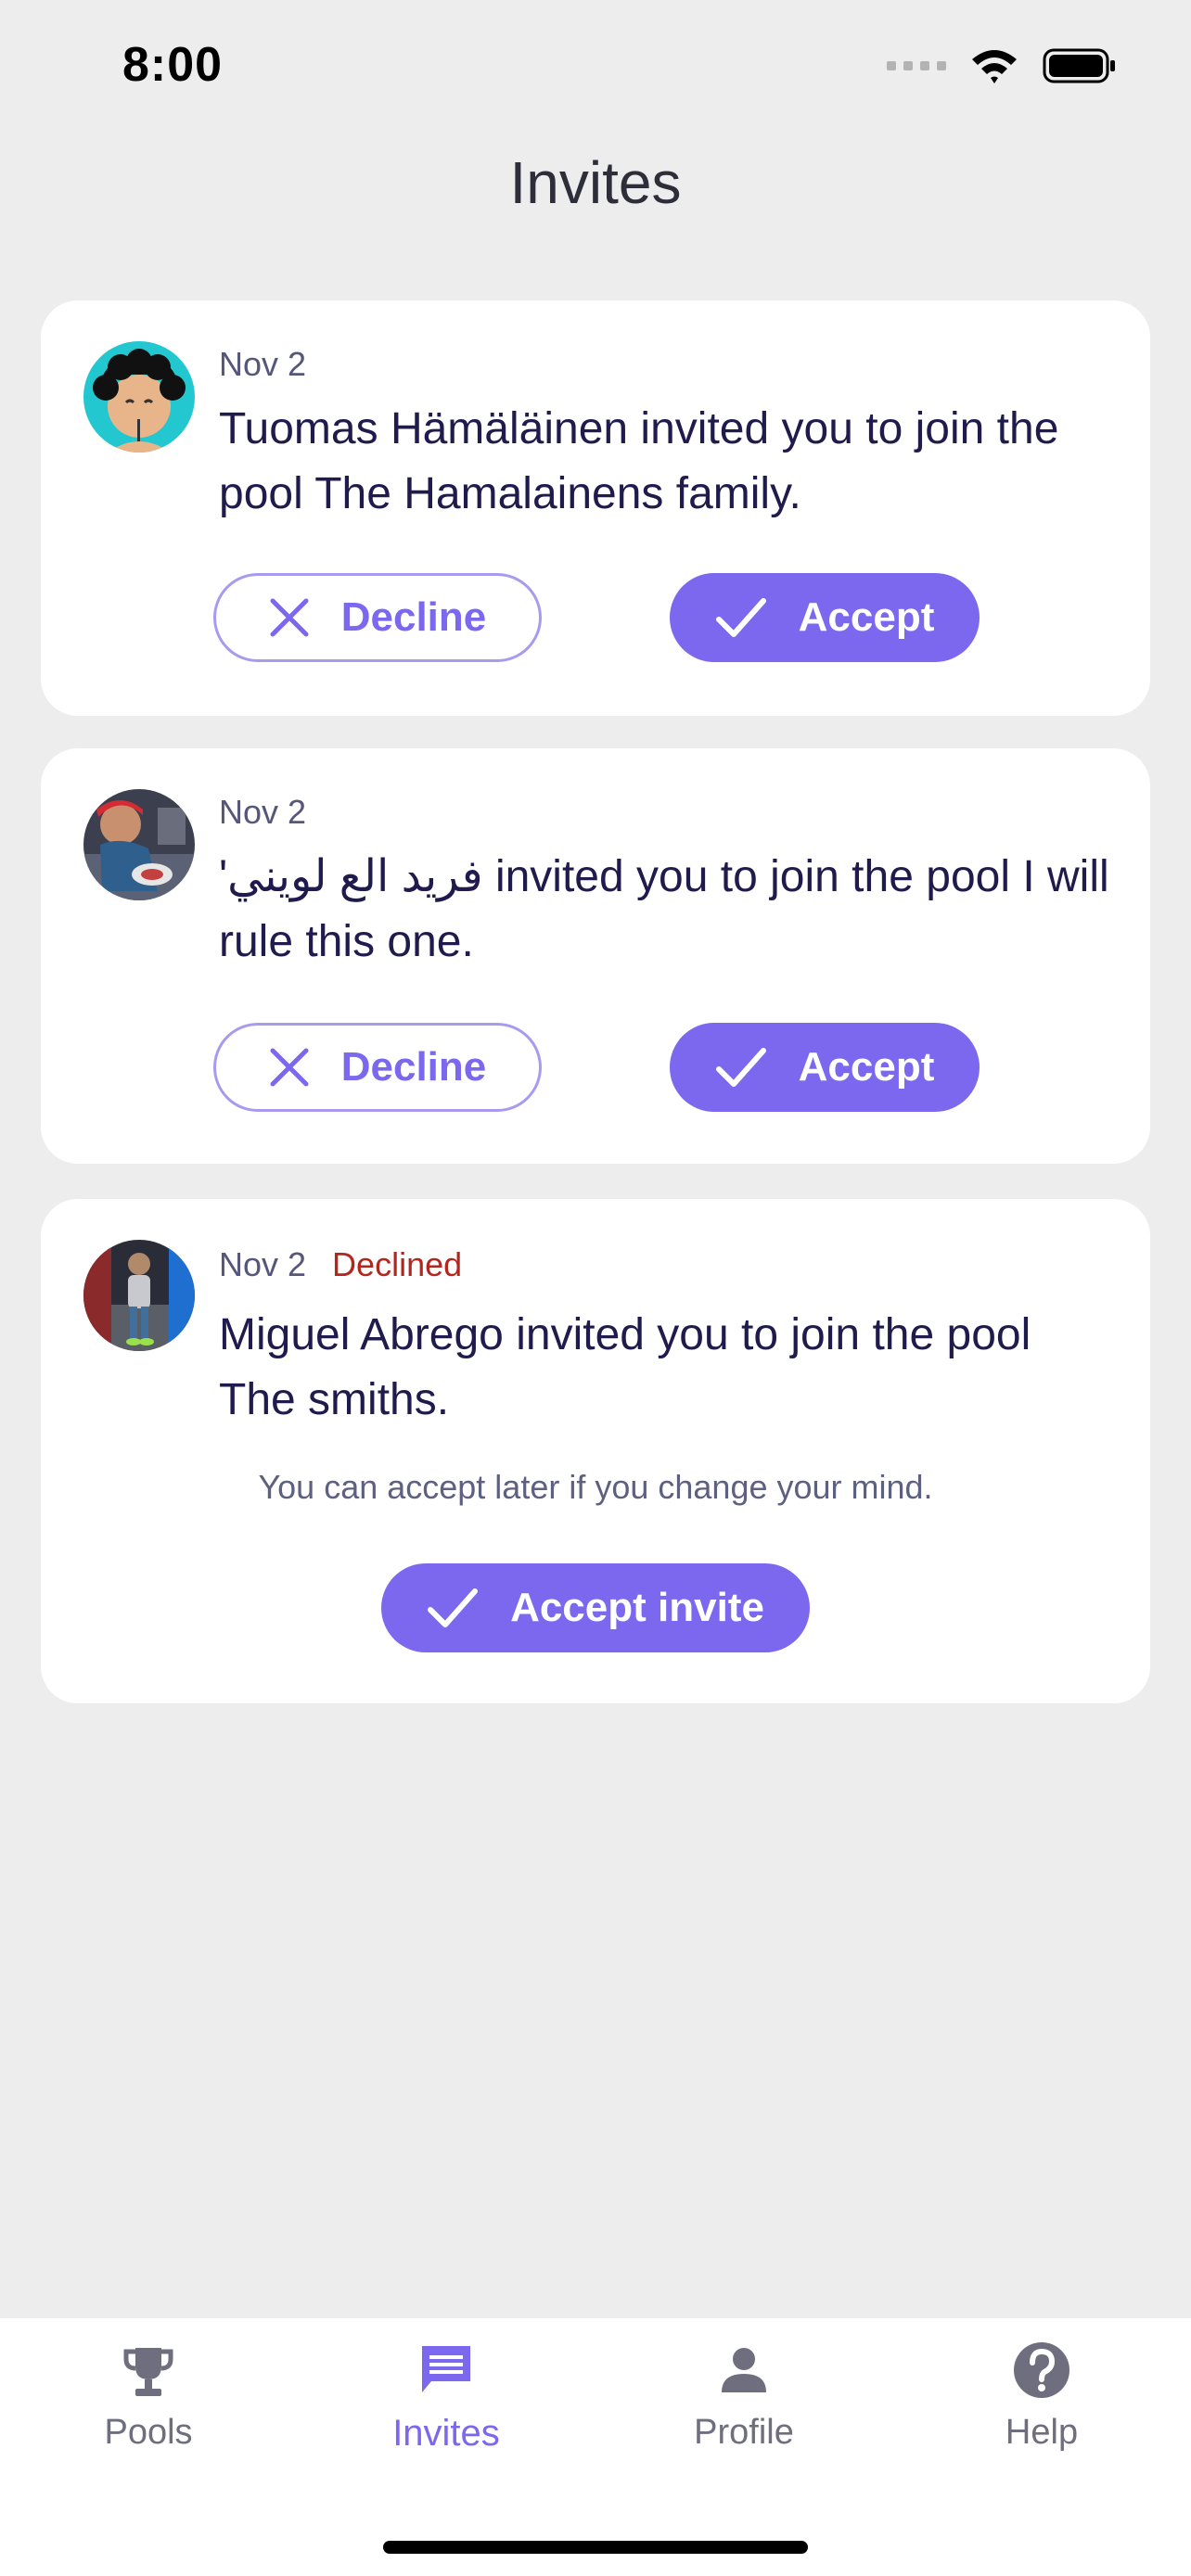  Describe the element at coordinates (148, 2372) in the screenshot. I see `trophy-icon` at that location.